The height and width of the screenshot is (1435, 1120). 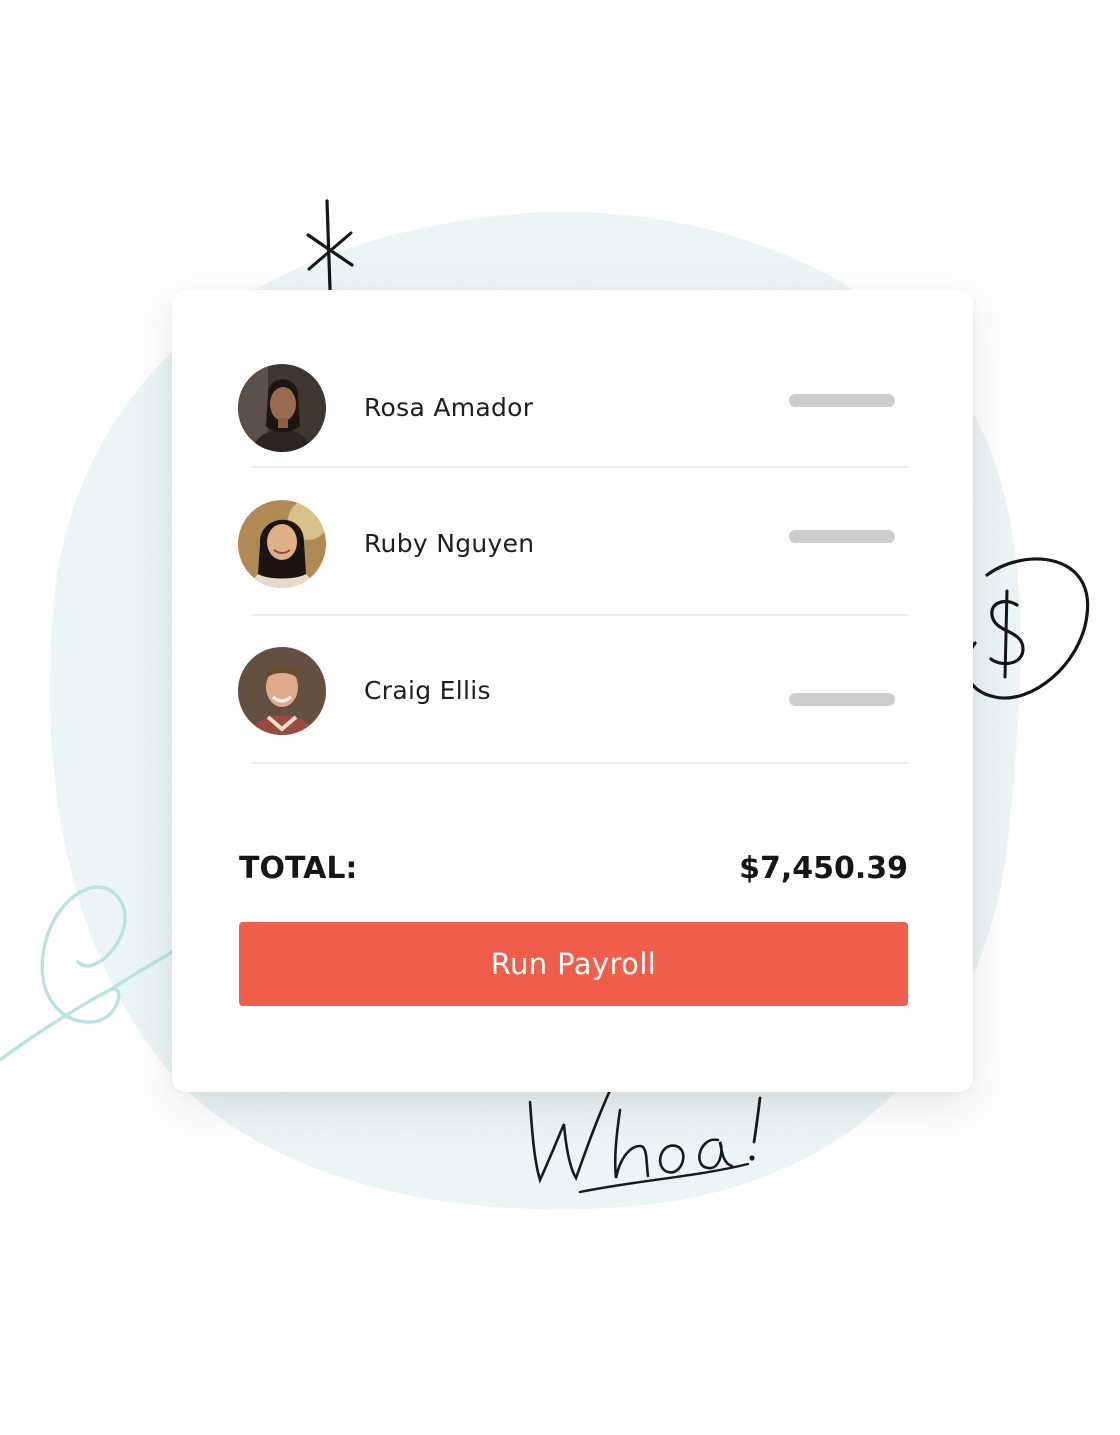 What do you see at coordinates (645, 1139) in the screenshot?
I see `whoa-handwritten-note` at bounding box center [645, 1139].